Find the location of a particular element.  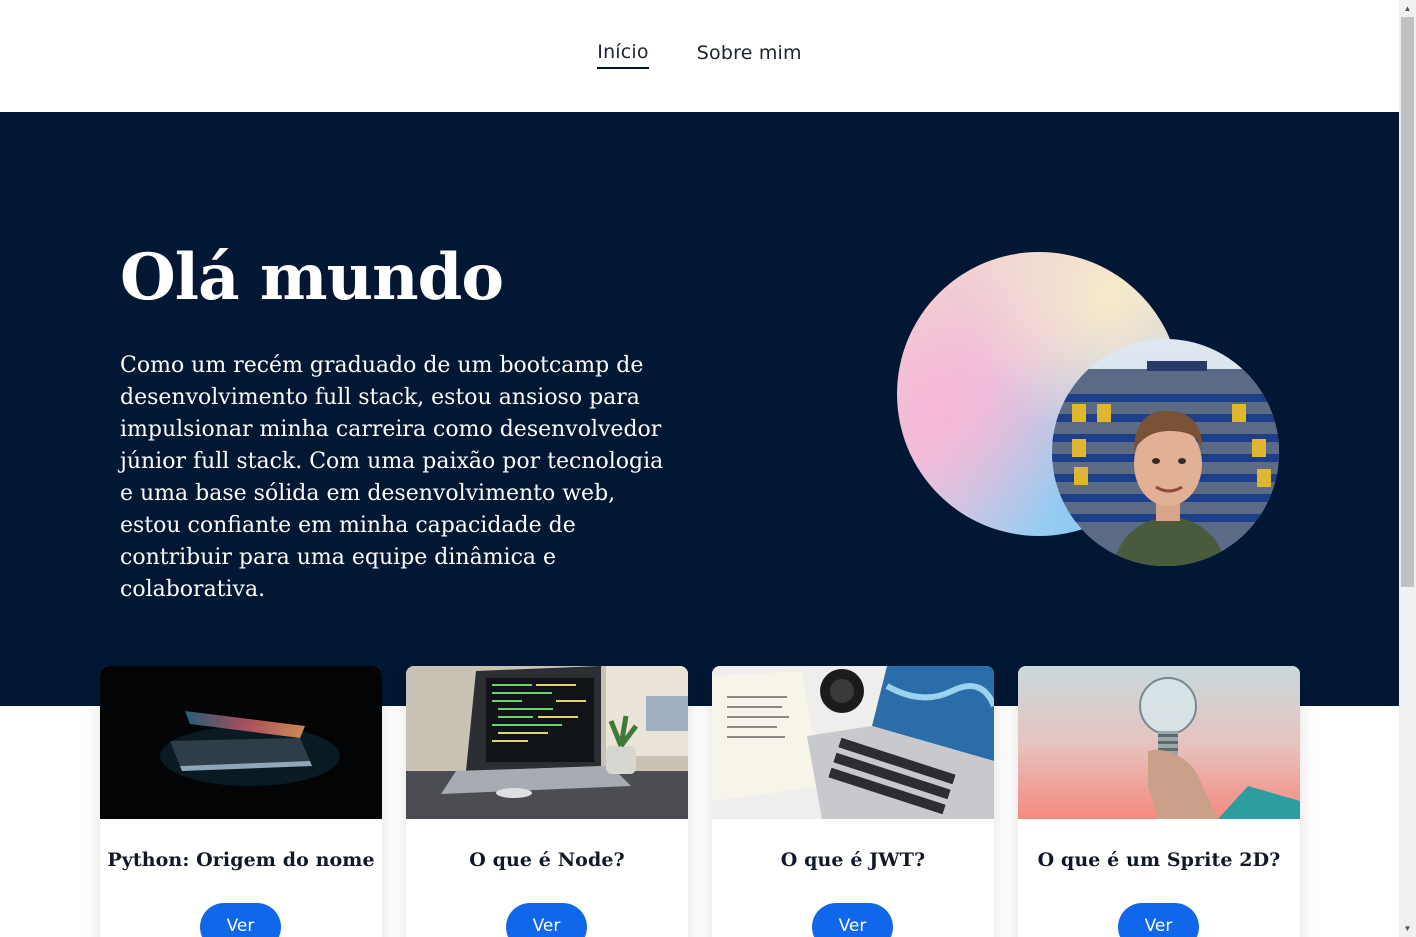

scroll-up-icon: ▲ is located at coordinates (1407, 8).